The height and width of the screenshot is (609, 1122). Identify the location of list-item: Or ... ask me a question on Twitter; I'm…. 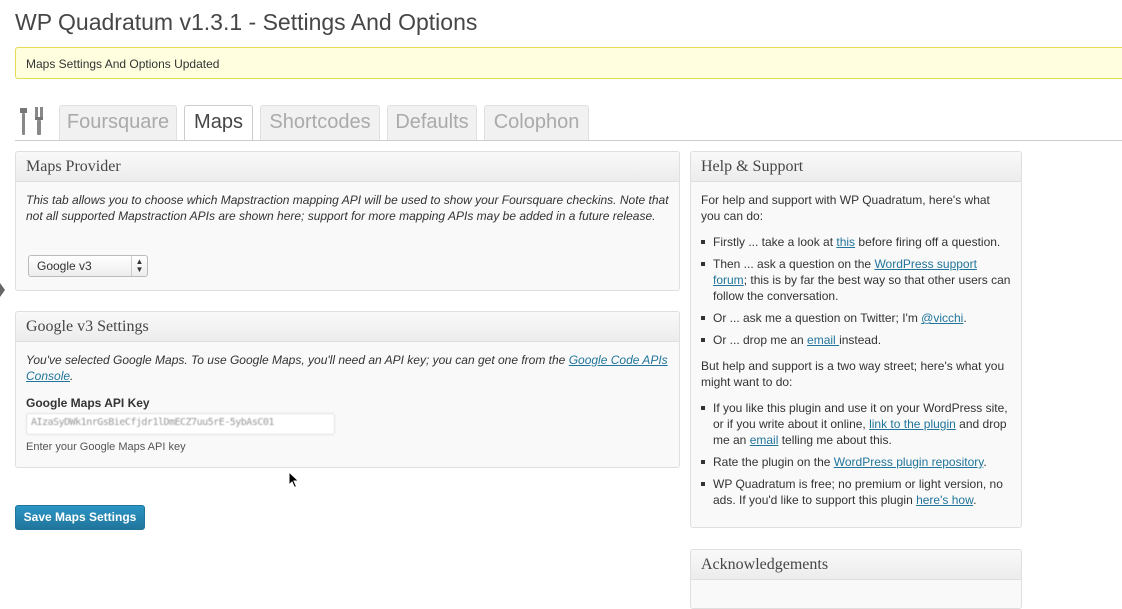
(856, 318).